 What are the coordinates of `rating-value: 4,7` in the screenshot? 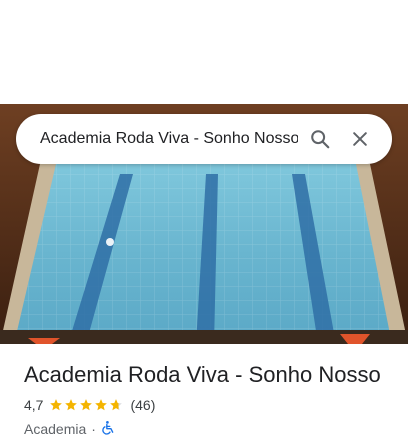 It's located at (34, 405).